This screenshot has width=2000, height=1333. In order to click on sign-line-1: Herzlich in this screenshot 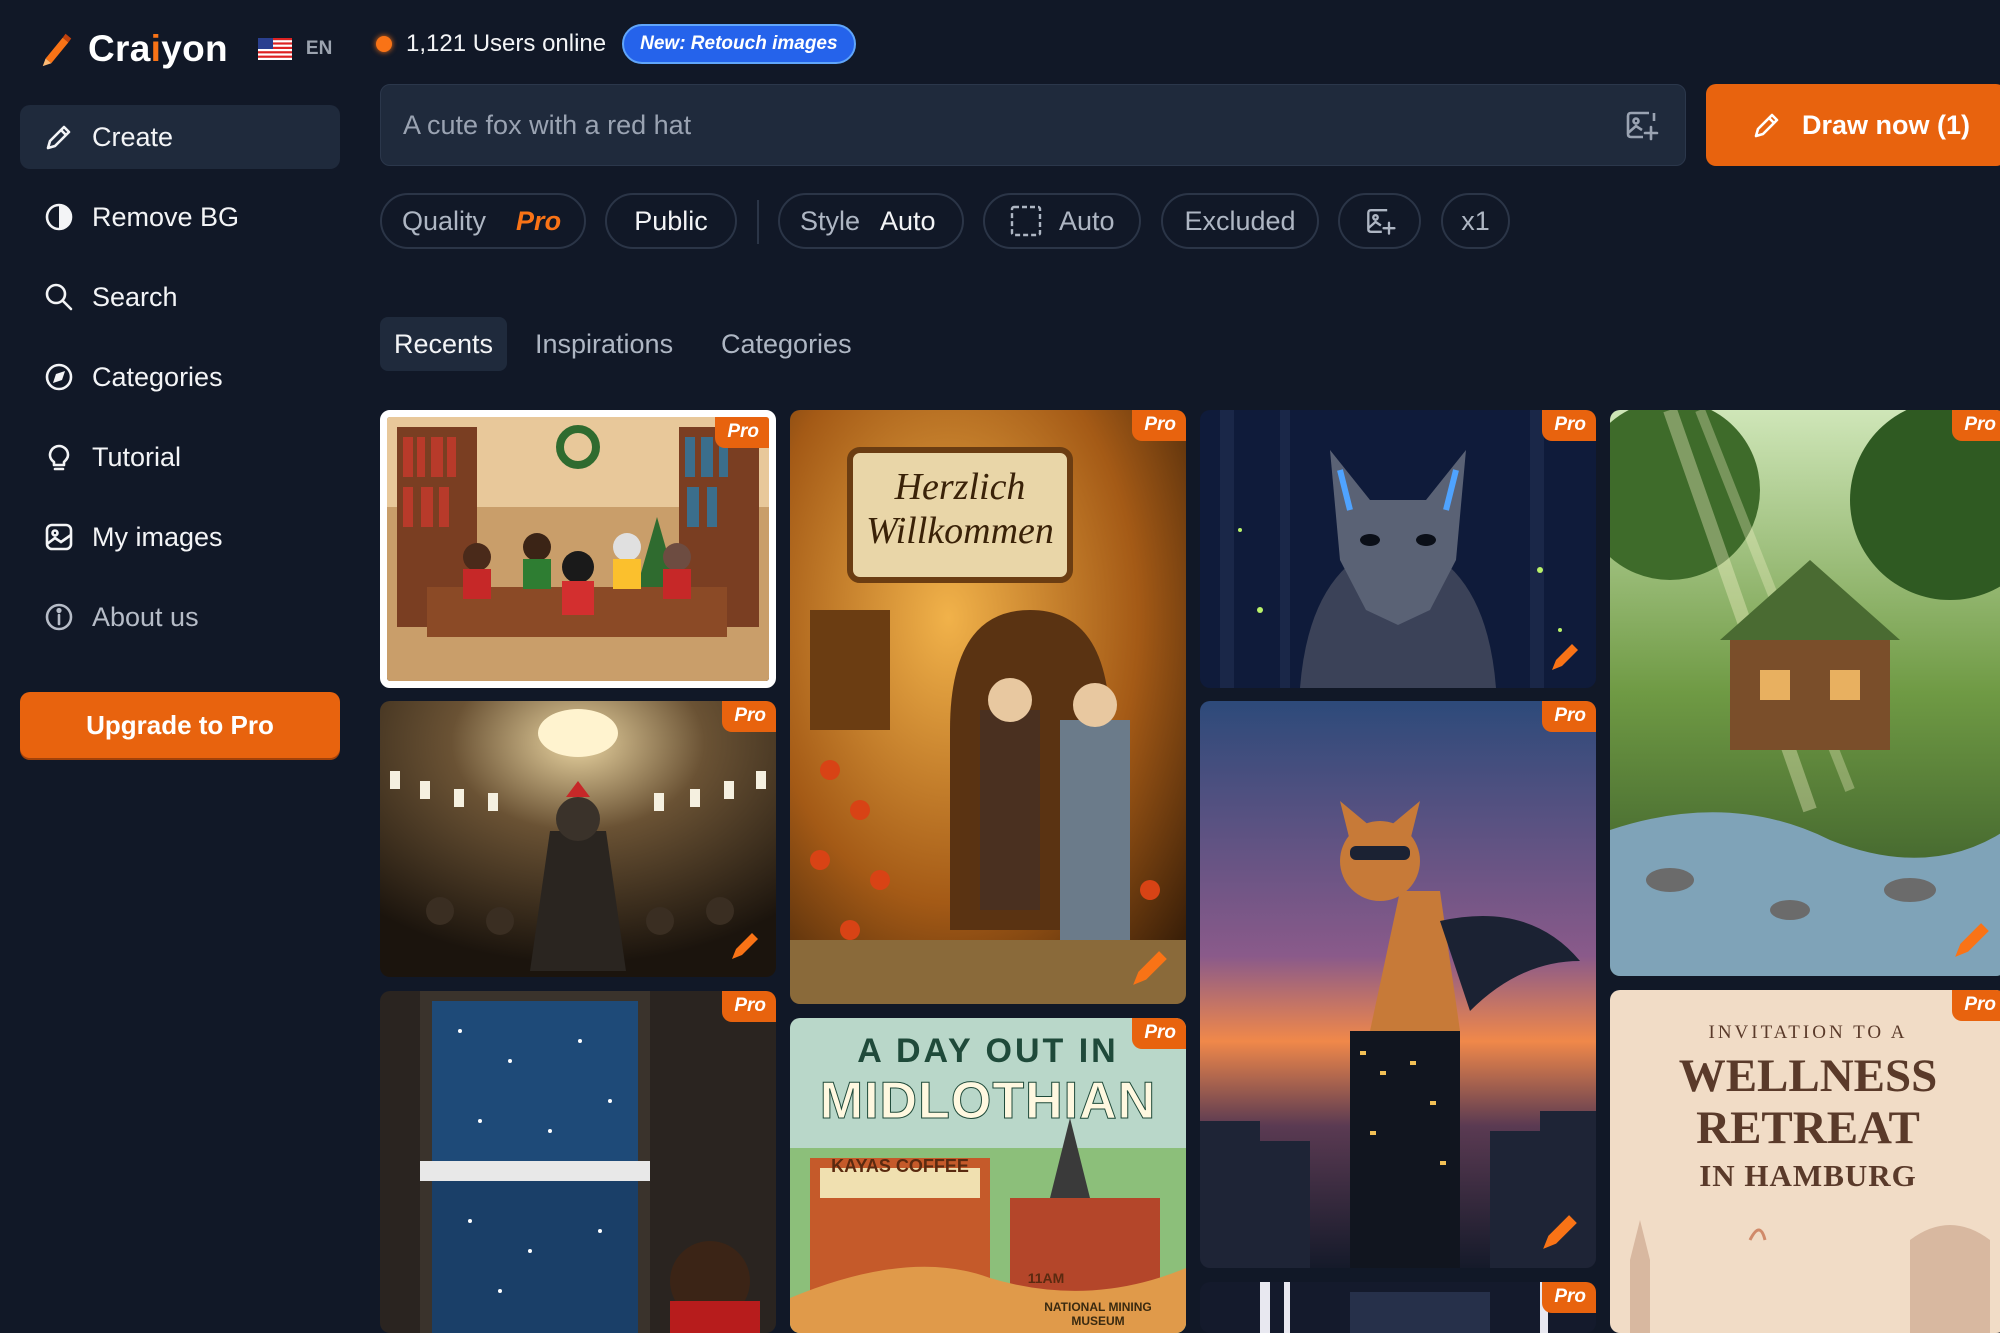, I will do `click(960, 487)`.